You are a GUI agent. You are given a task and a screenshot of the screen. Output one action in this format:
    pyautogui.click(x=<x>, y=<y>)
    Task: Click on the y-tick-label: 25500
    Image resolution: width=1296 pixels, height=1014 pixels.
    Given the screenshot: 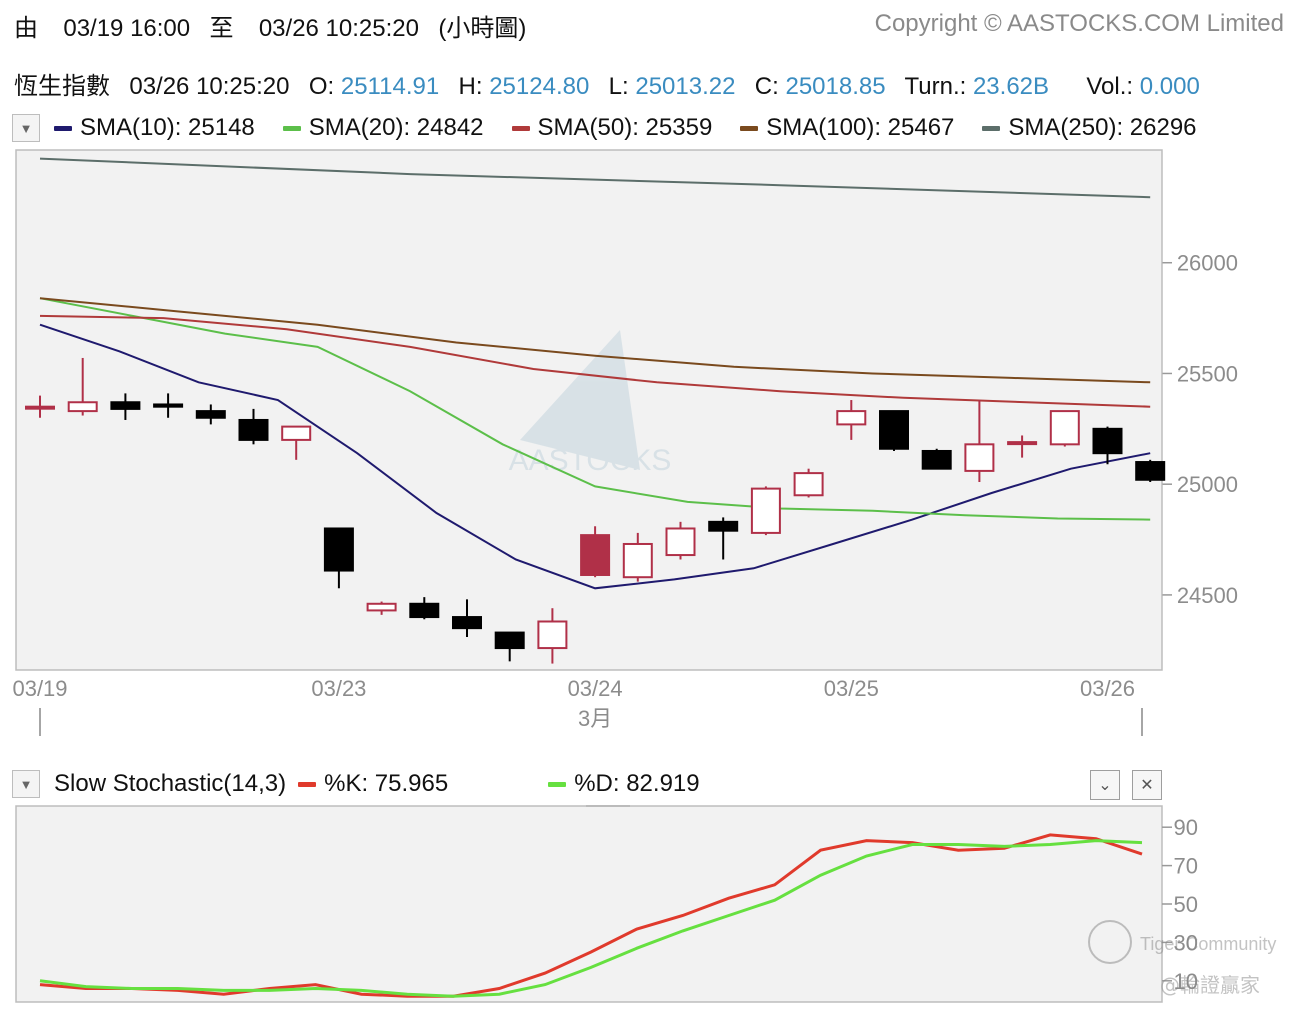 What is the action you would take?
    pyautogui.click(x=1207, y=373)
    